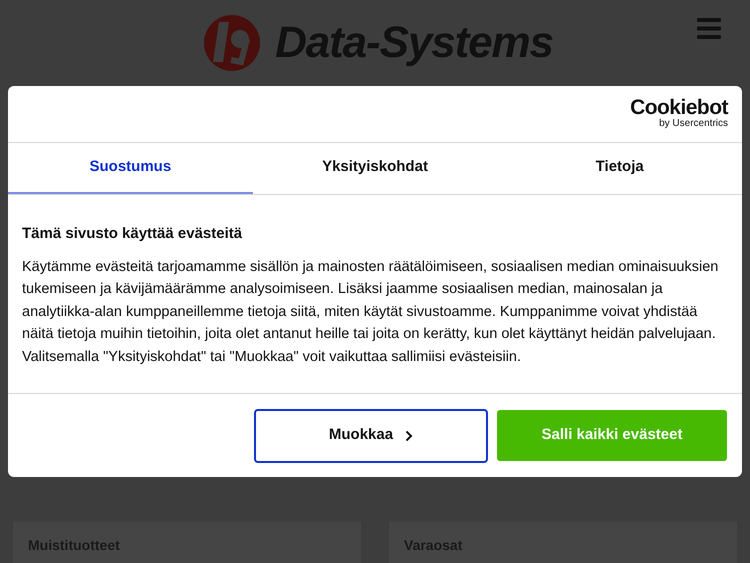 This screenshot has height=563, width=750. What do you see at coordinates (130, 168) in the screenshot?
I see `tab: Suostumus` at bounding box center [130, 168].